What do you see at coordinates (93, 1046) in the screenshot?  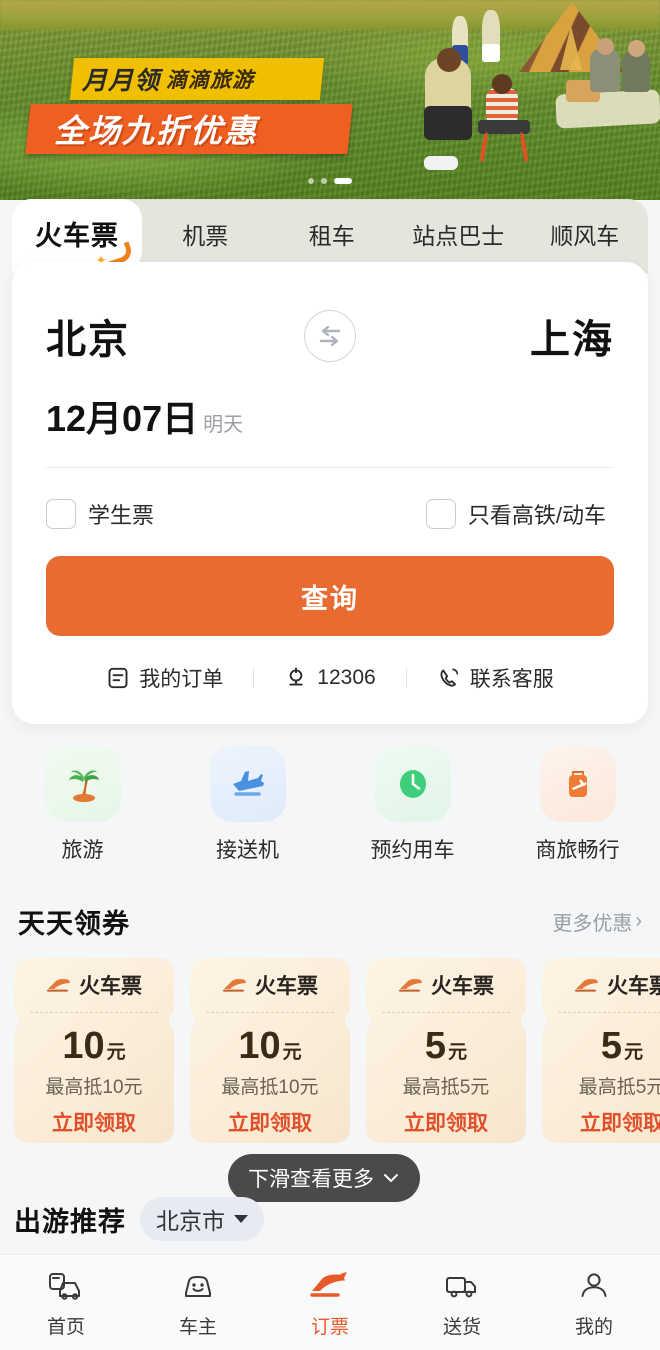 I see `coupon-amount: 10 元` at bounding box center [93, 1046].